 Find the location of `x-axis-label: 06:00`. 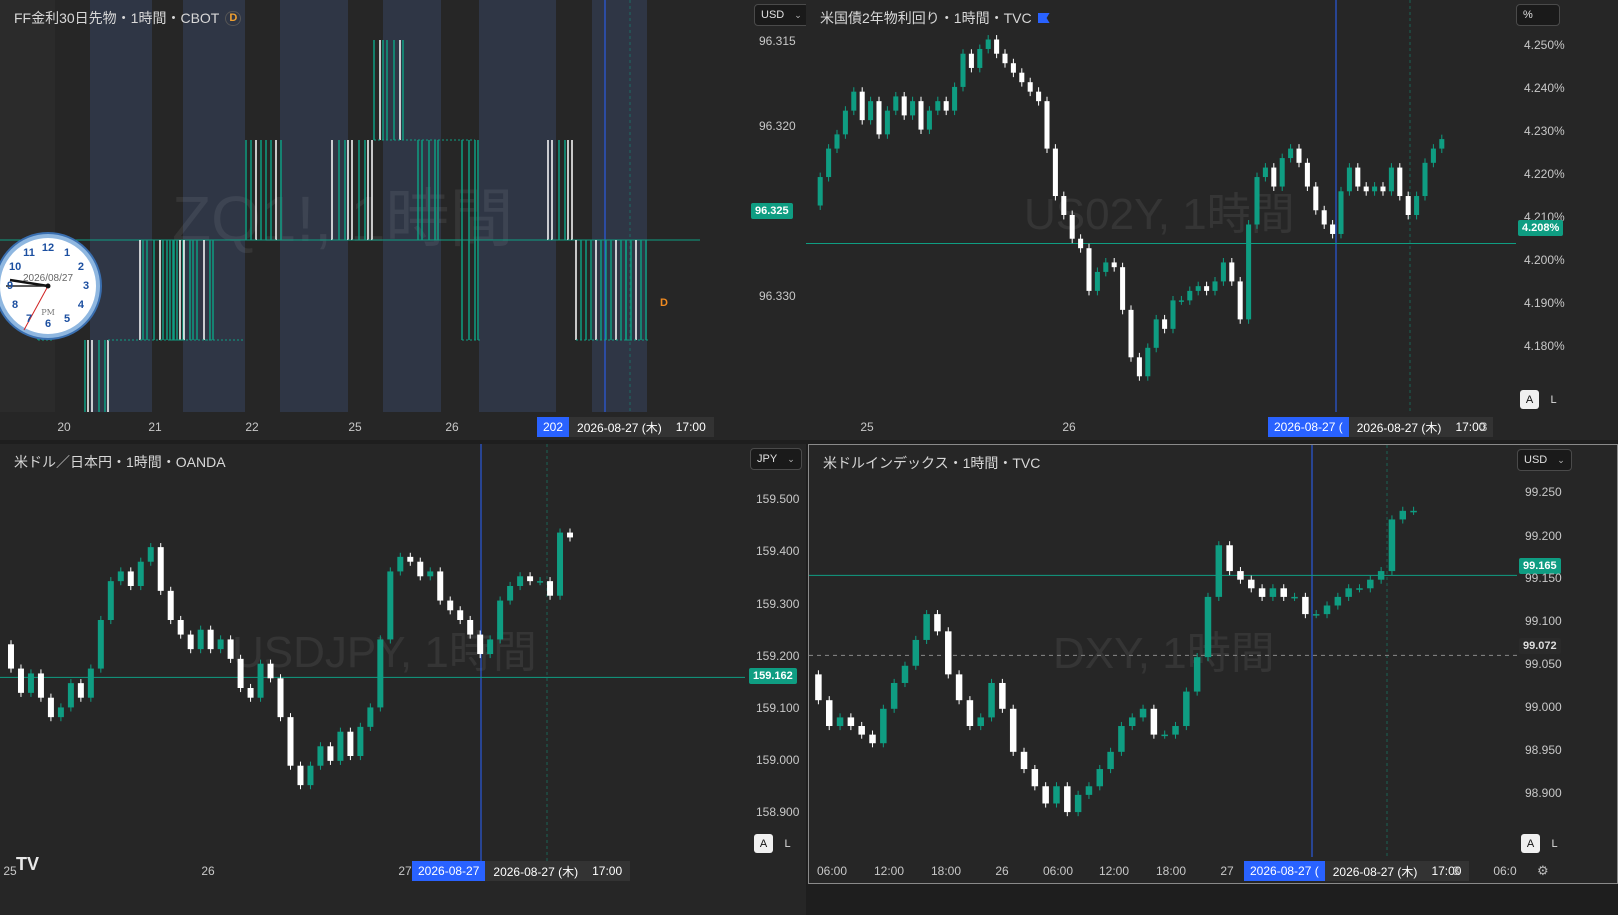

x-axis-label: 06:00 is located at coordinates (1058, 871).